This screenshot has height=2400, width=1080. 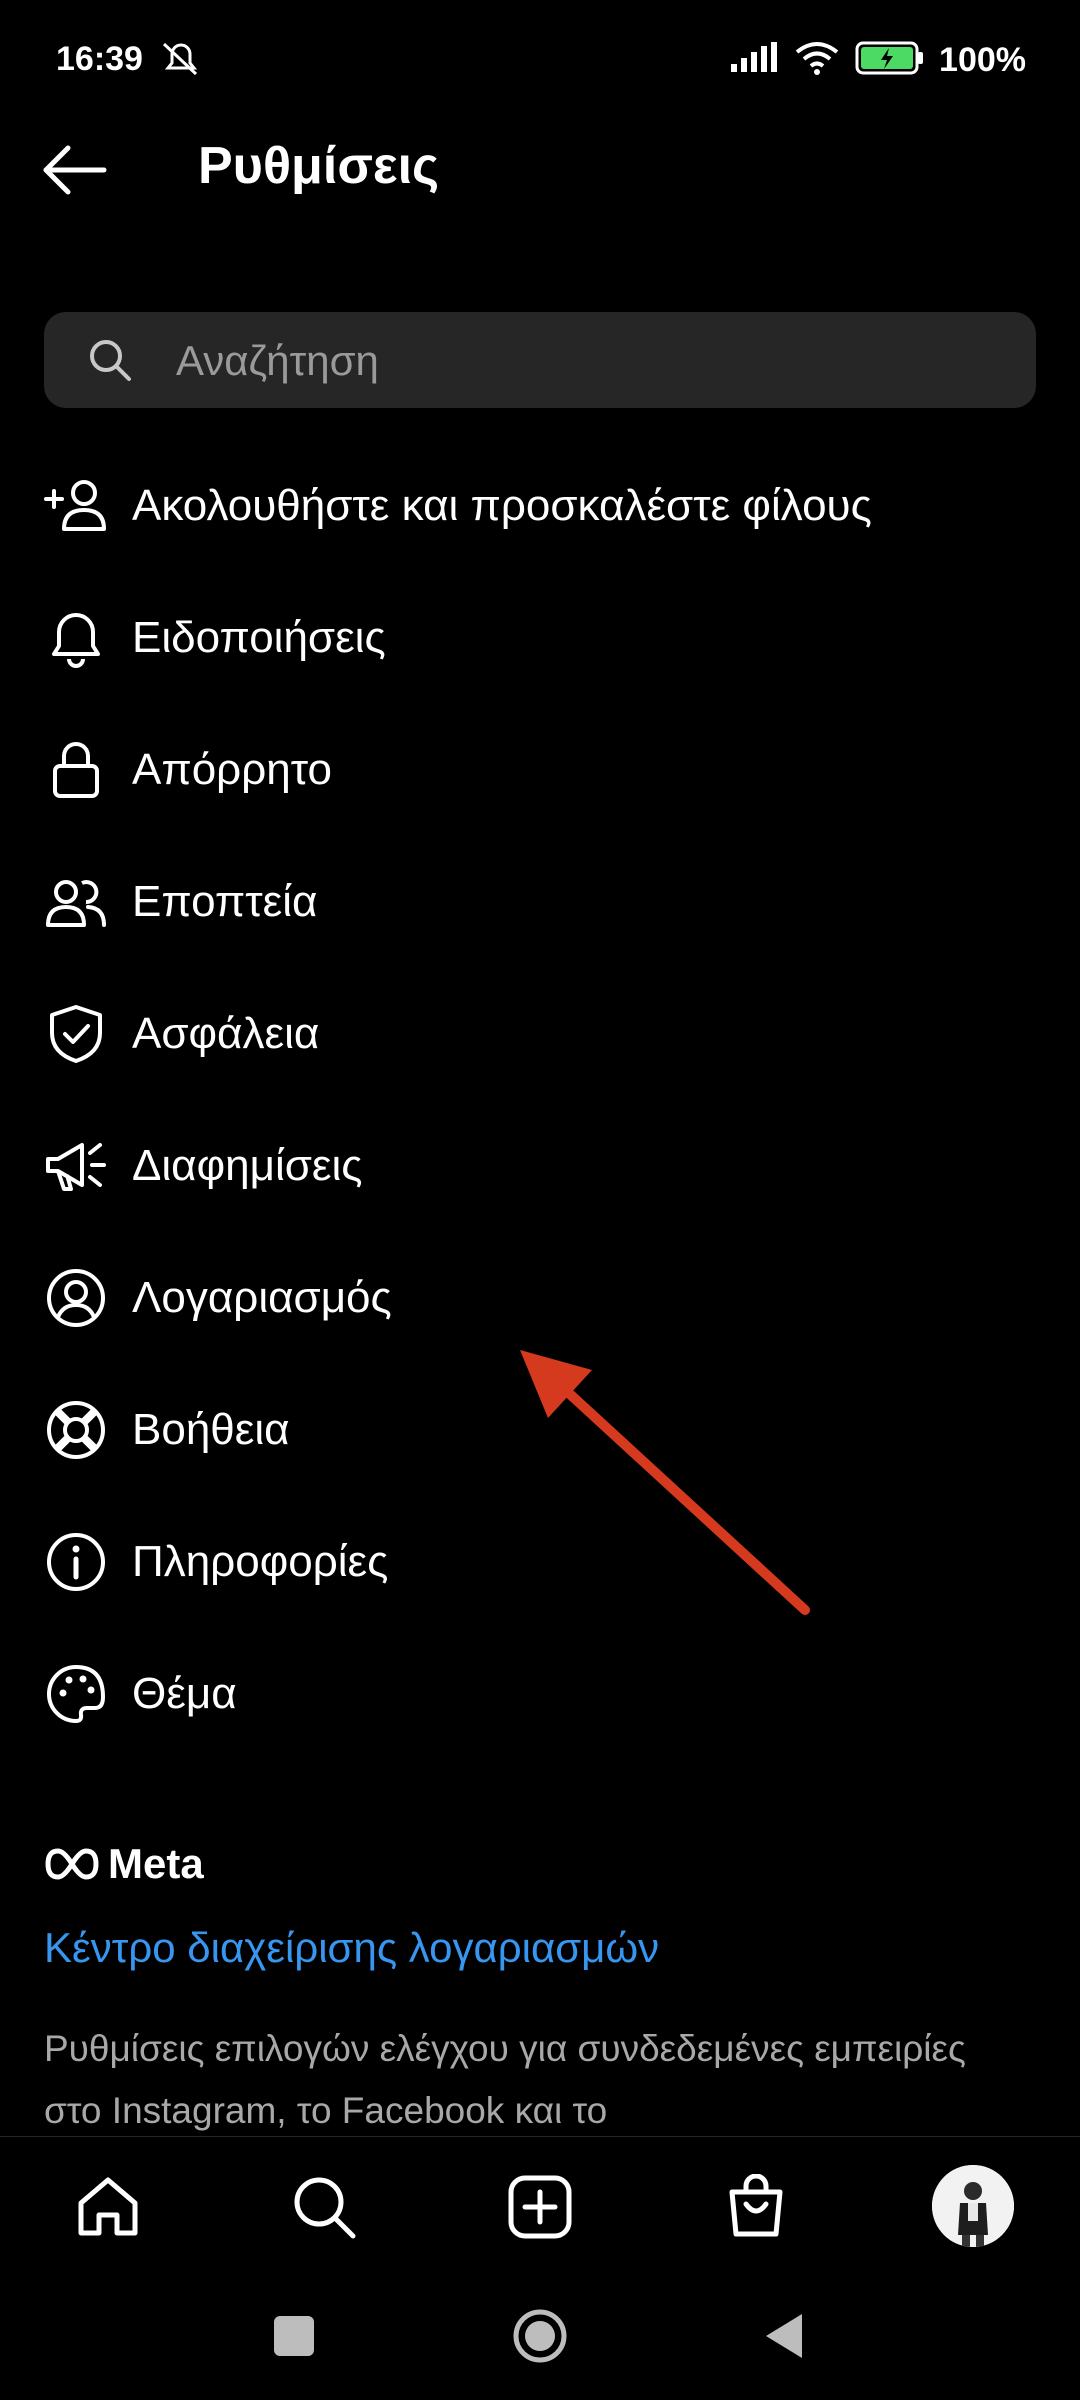 I want to click on menu-item-follow-invite: Ακολουθήστε και προσκαλέστε φίλους, so click(x=540, y=506).